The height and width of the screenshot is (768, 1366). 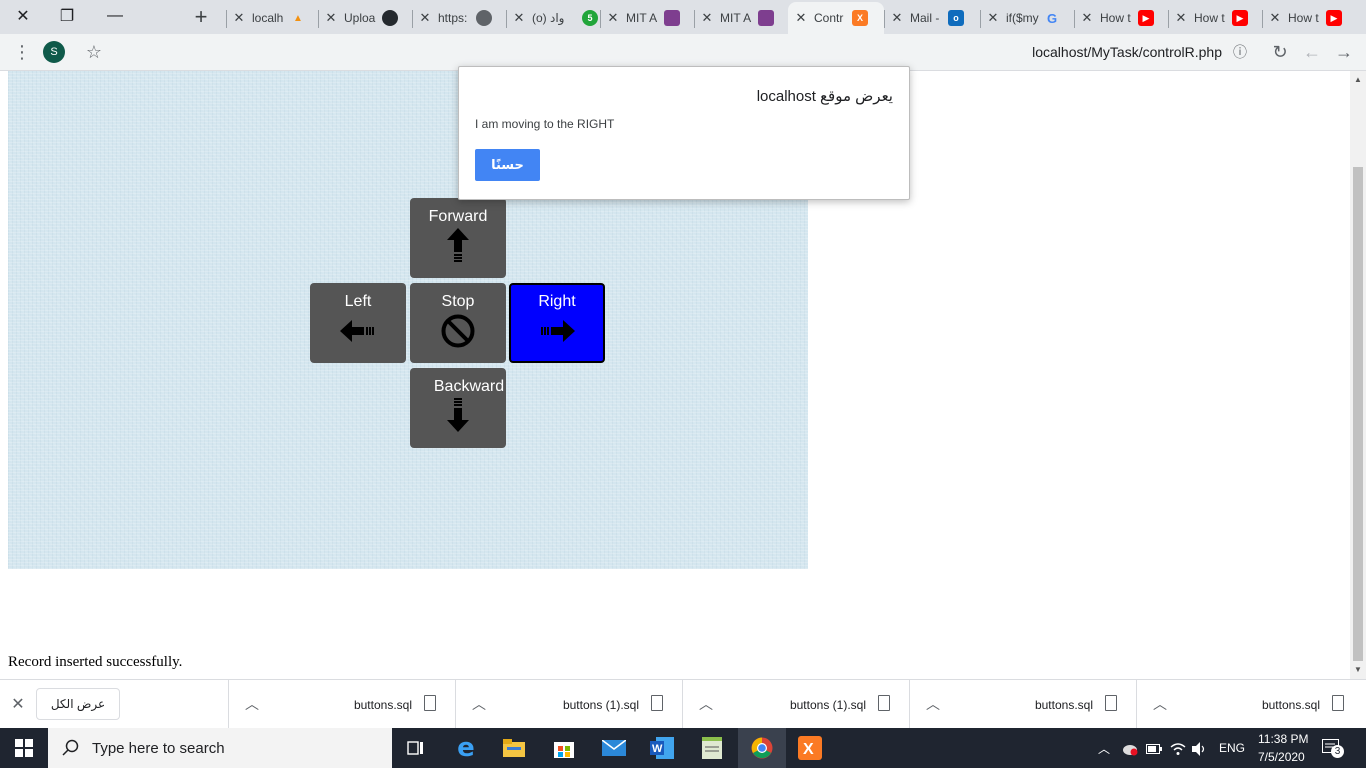 I want to click on minimize-window-button: —, so click(x=115, y=16).